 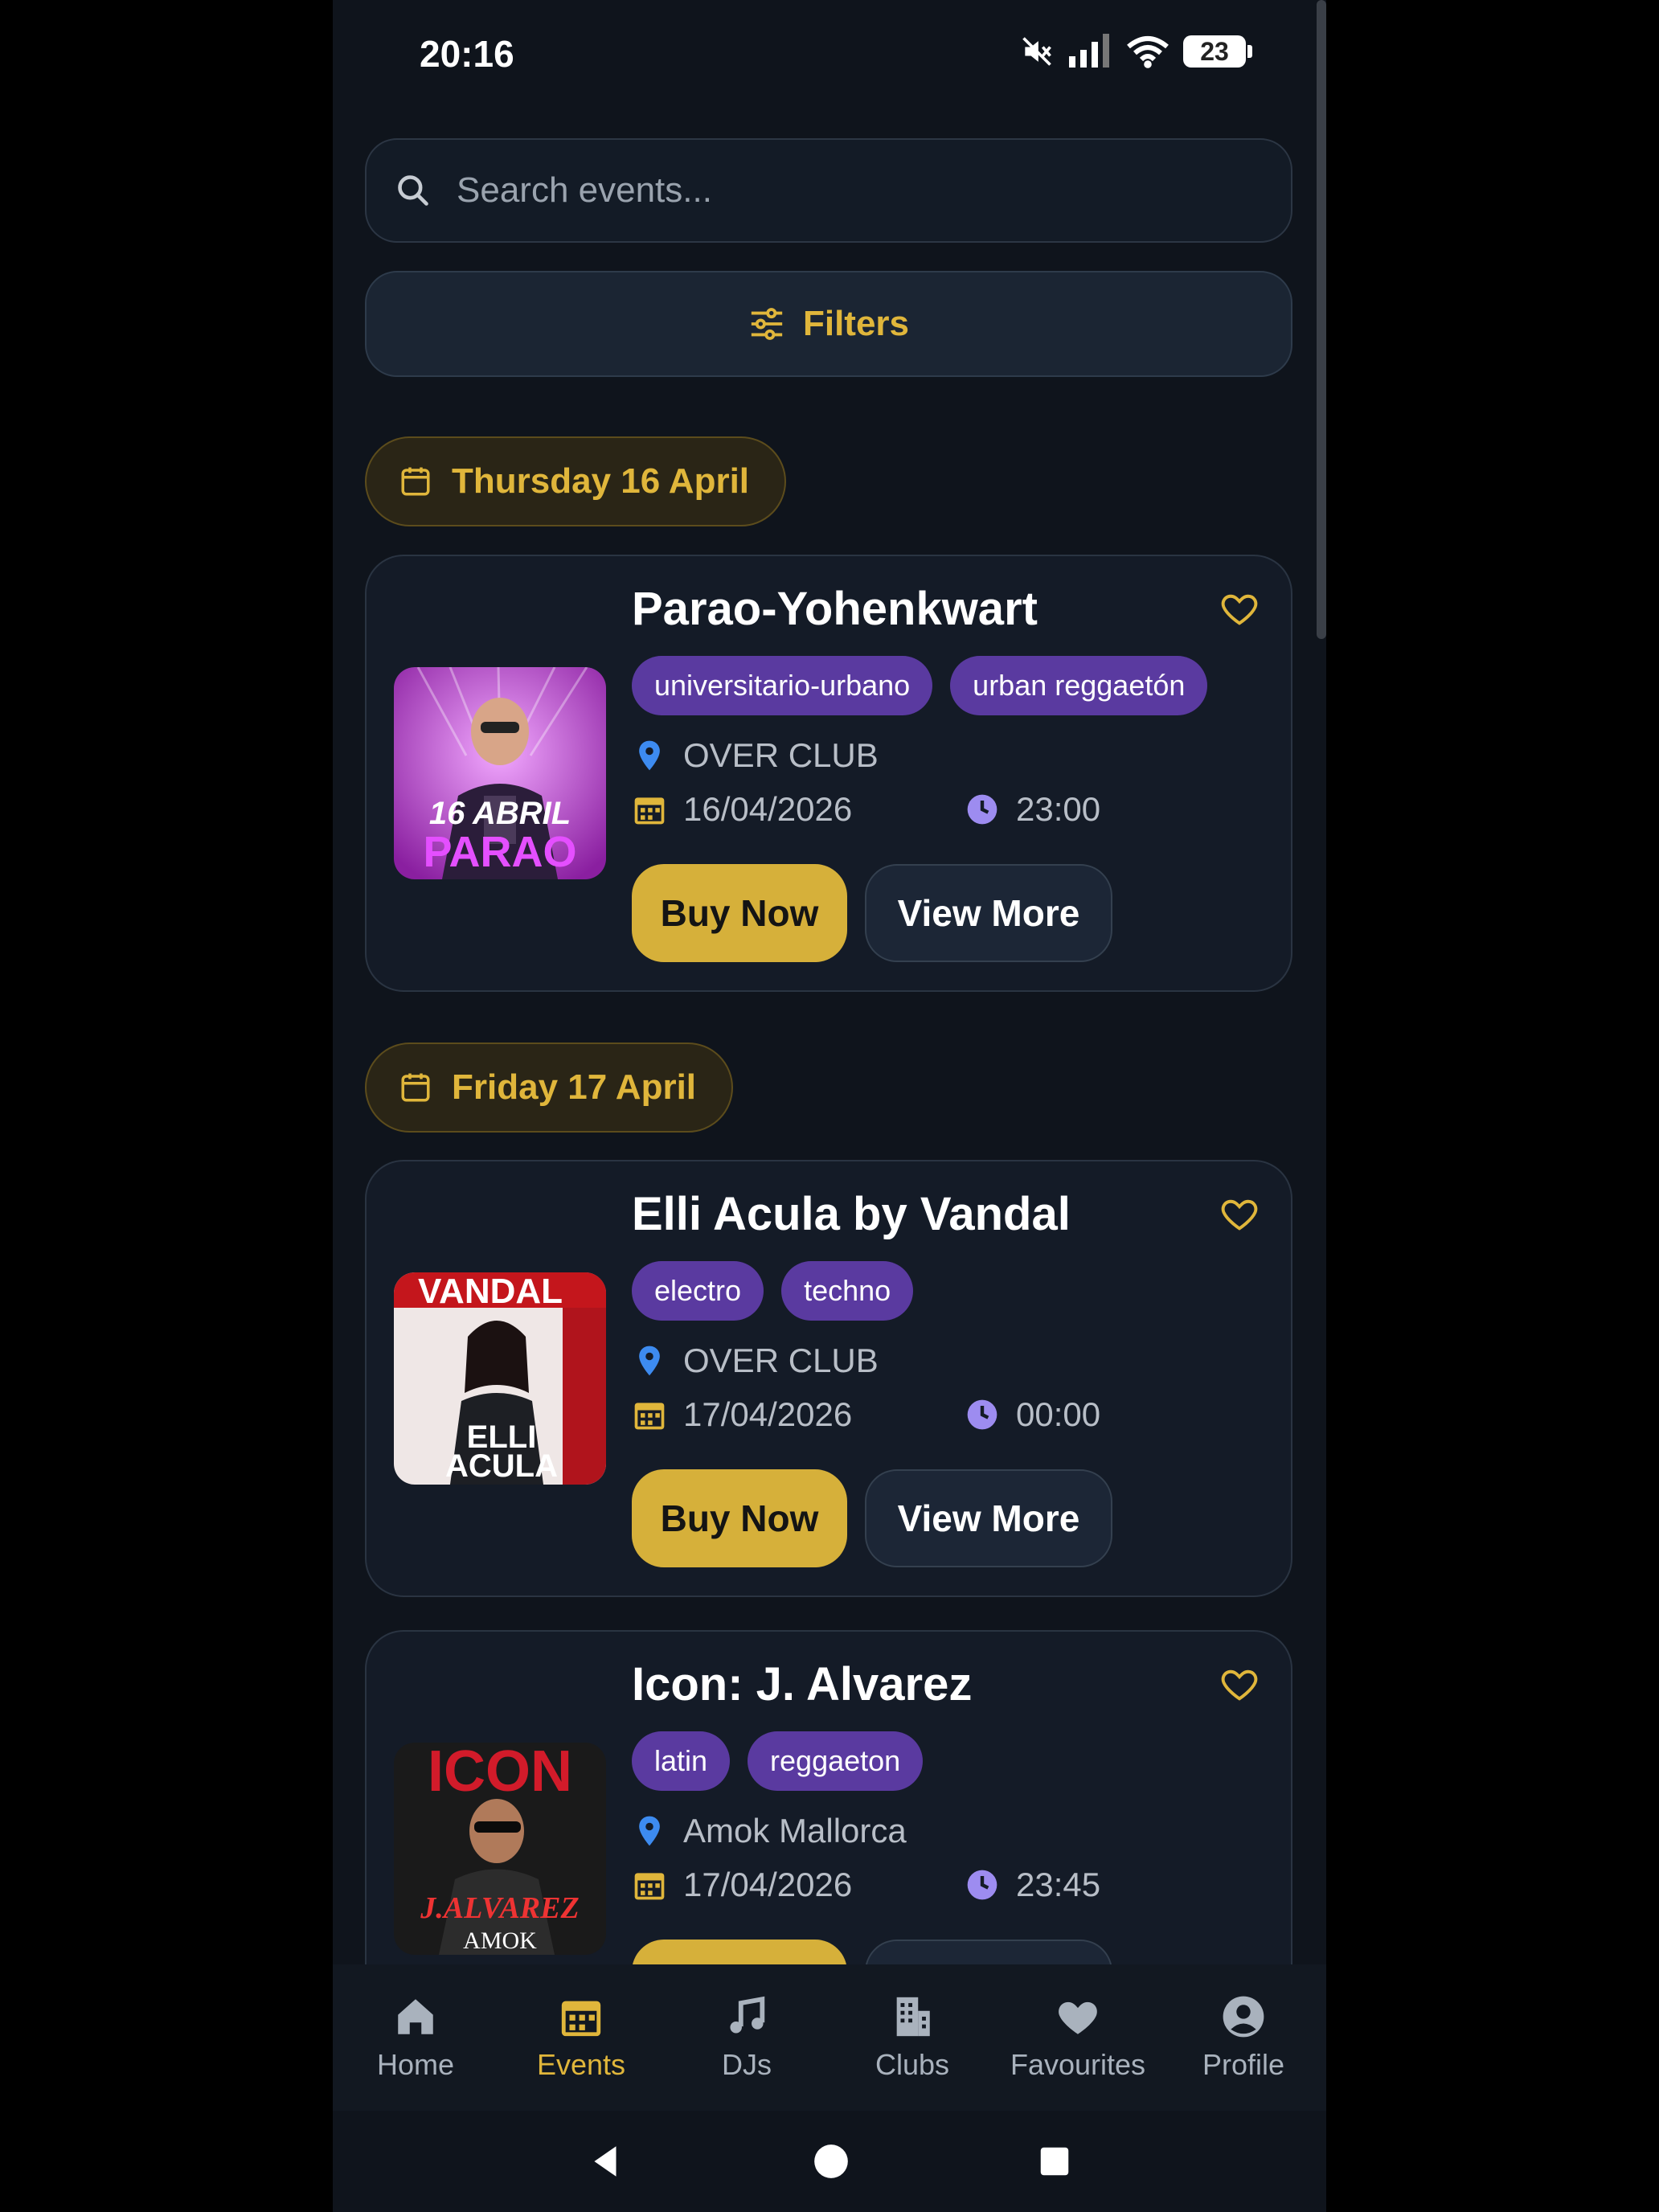 What do you see at coordinates (773, 1291) in the screenshot?
I see `genre-tags: electro techno` at bounding box center [773, 1291].